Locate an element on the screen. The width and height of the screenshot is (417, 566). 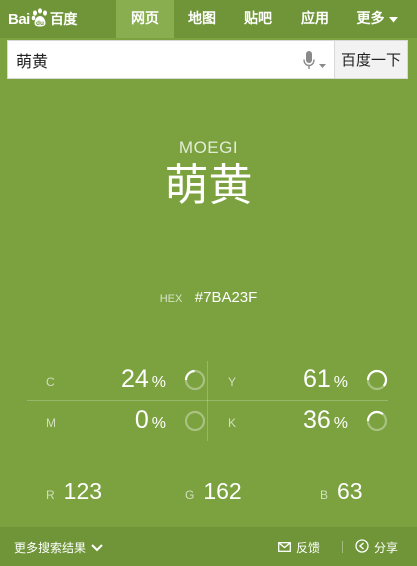
cmyk-yellow: Y 61% is located at coordinates (308, 380).